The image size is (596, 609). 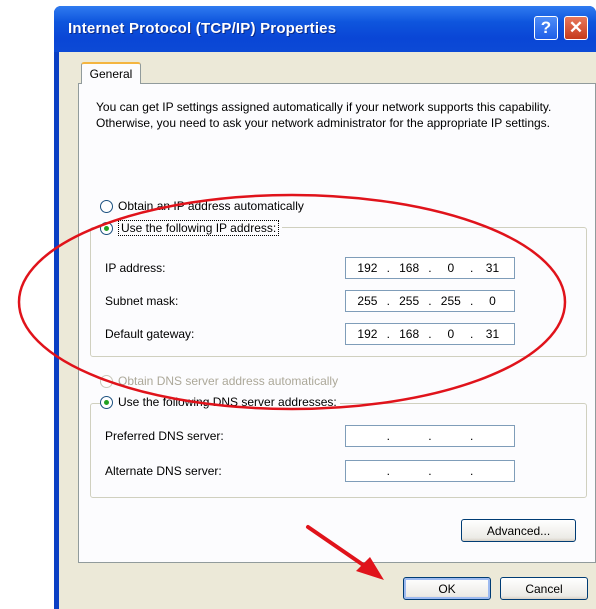 I want to click on radio-label: Obtain DNS server address automatically, so click(x=228, y=381).